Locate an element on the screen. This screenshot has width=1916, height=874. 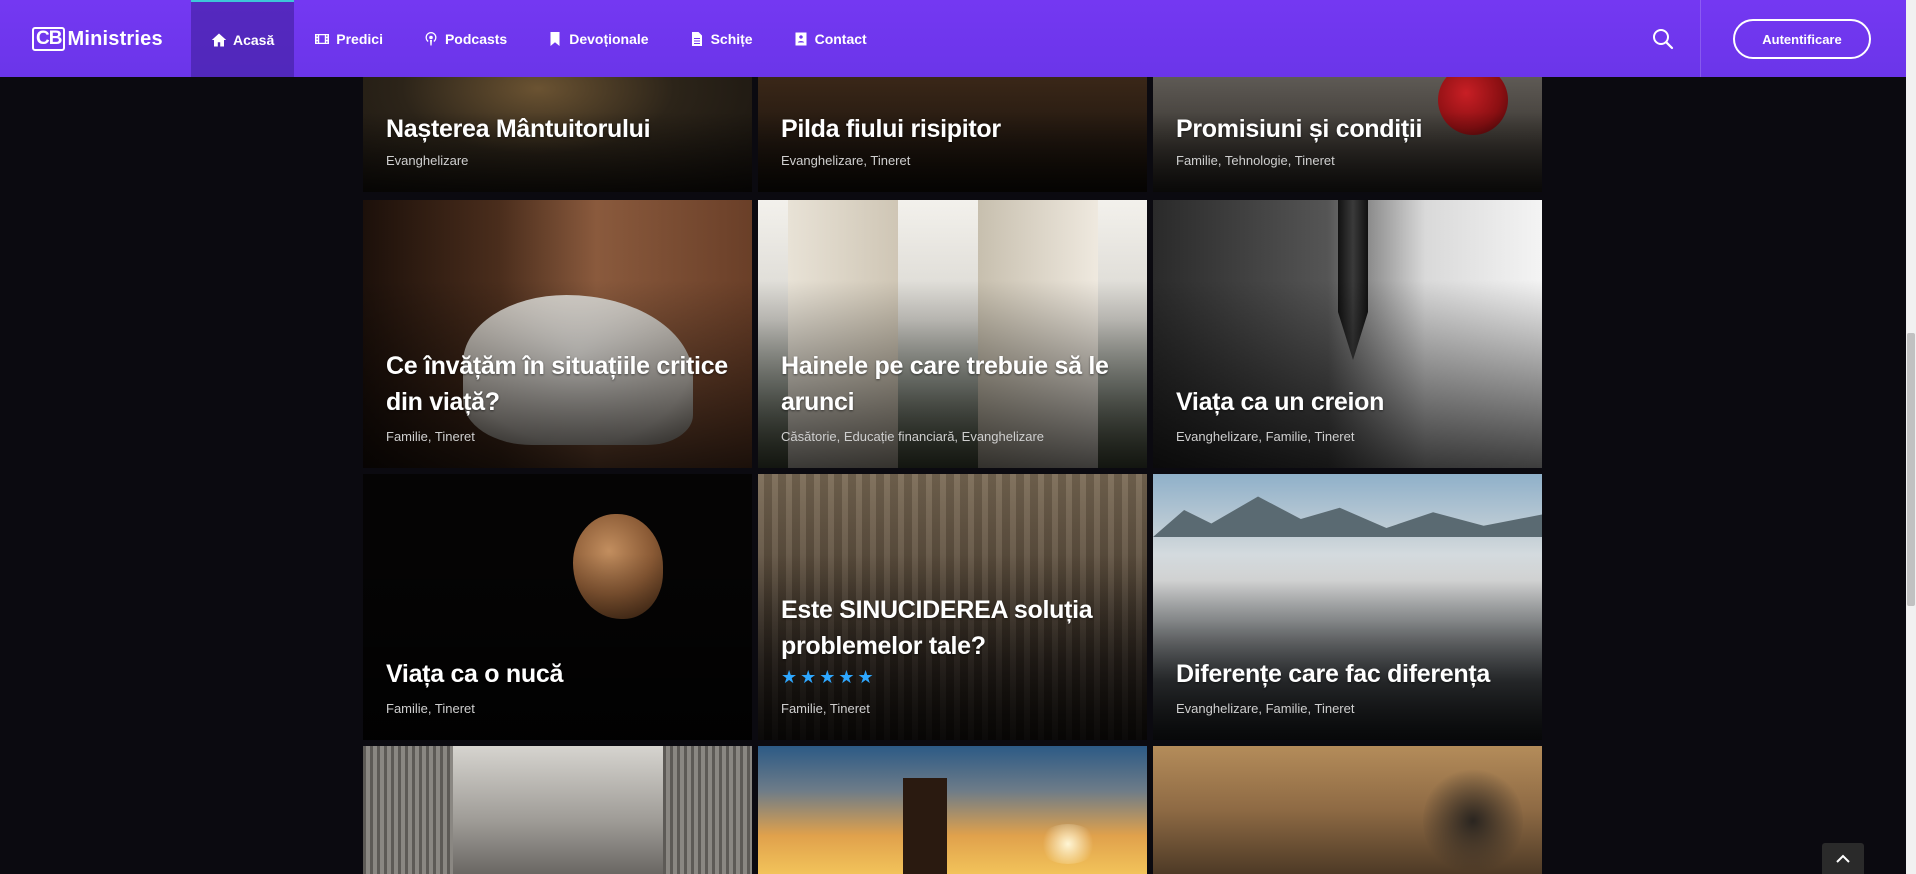
podcast-icon is located at coordinates (431, 39).